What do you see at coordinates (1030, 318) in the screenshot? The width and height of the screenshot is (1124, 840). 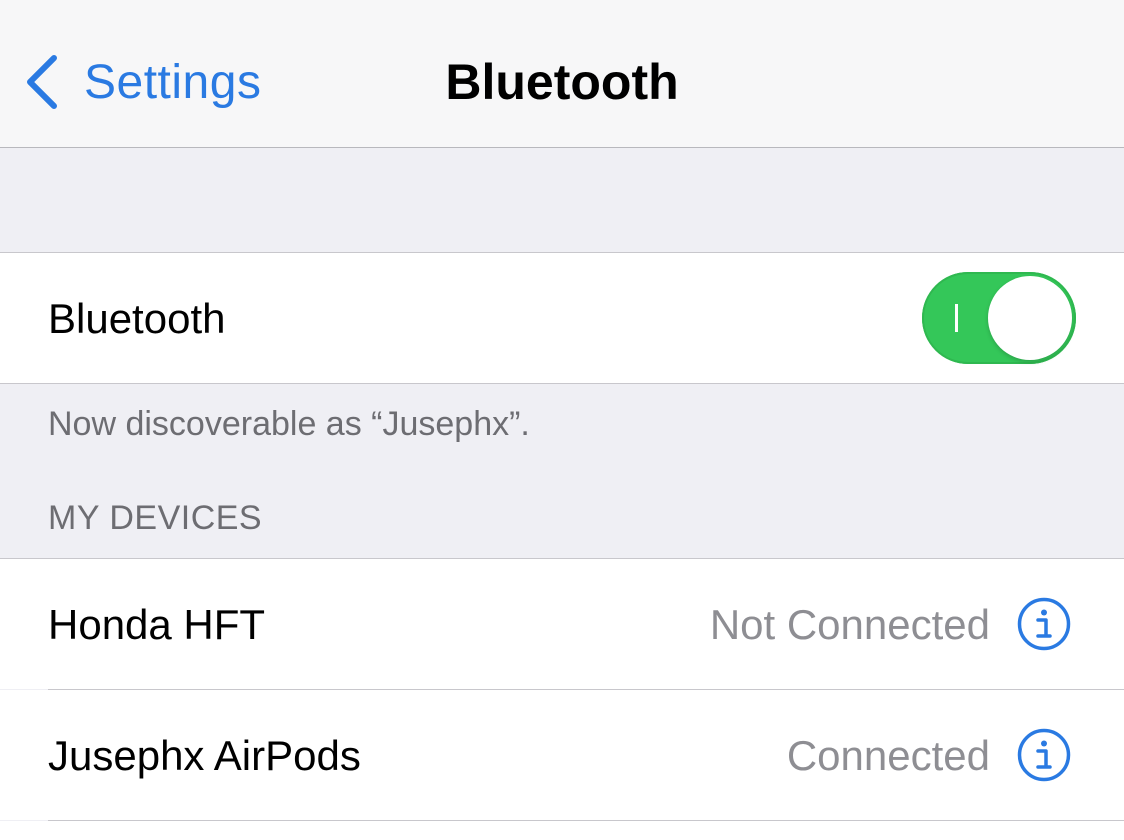 I see `toggle-knob` at bounding box center [1030, 318].